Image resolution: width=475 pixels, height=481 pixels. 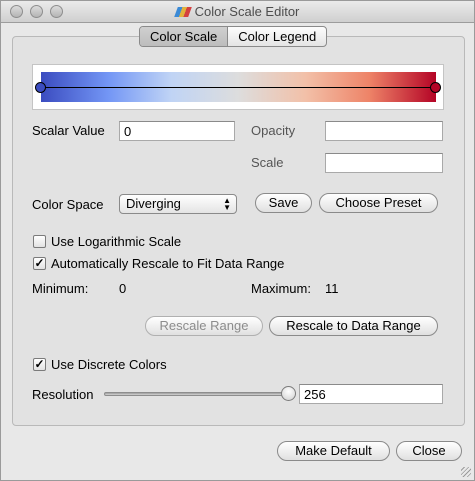 I want to click on tab-color-legend: Color Legend, so click(x=277, y=36).